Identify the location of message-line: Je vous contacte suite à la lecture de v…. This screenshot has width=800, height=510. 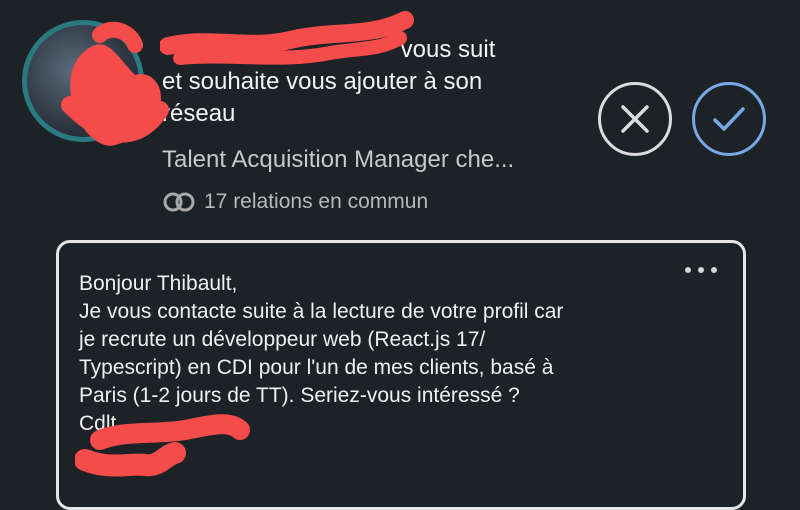
(321, 311).